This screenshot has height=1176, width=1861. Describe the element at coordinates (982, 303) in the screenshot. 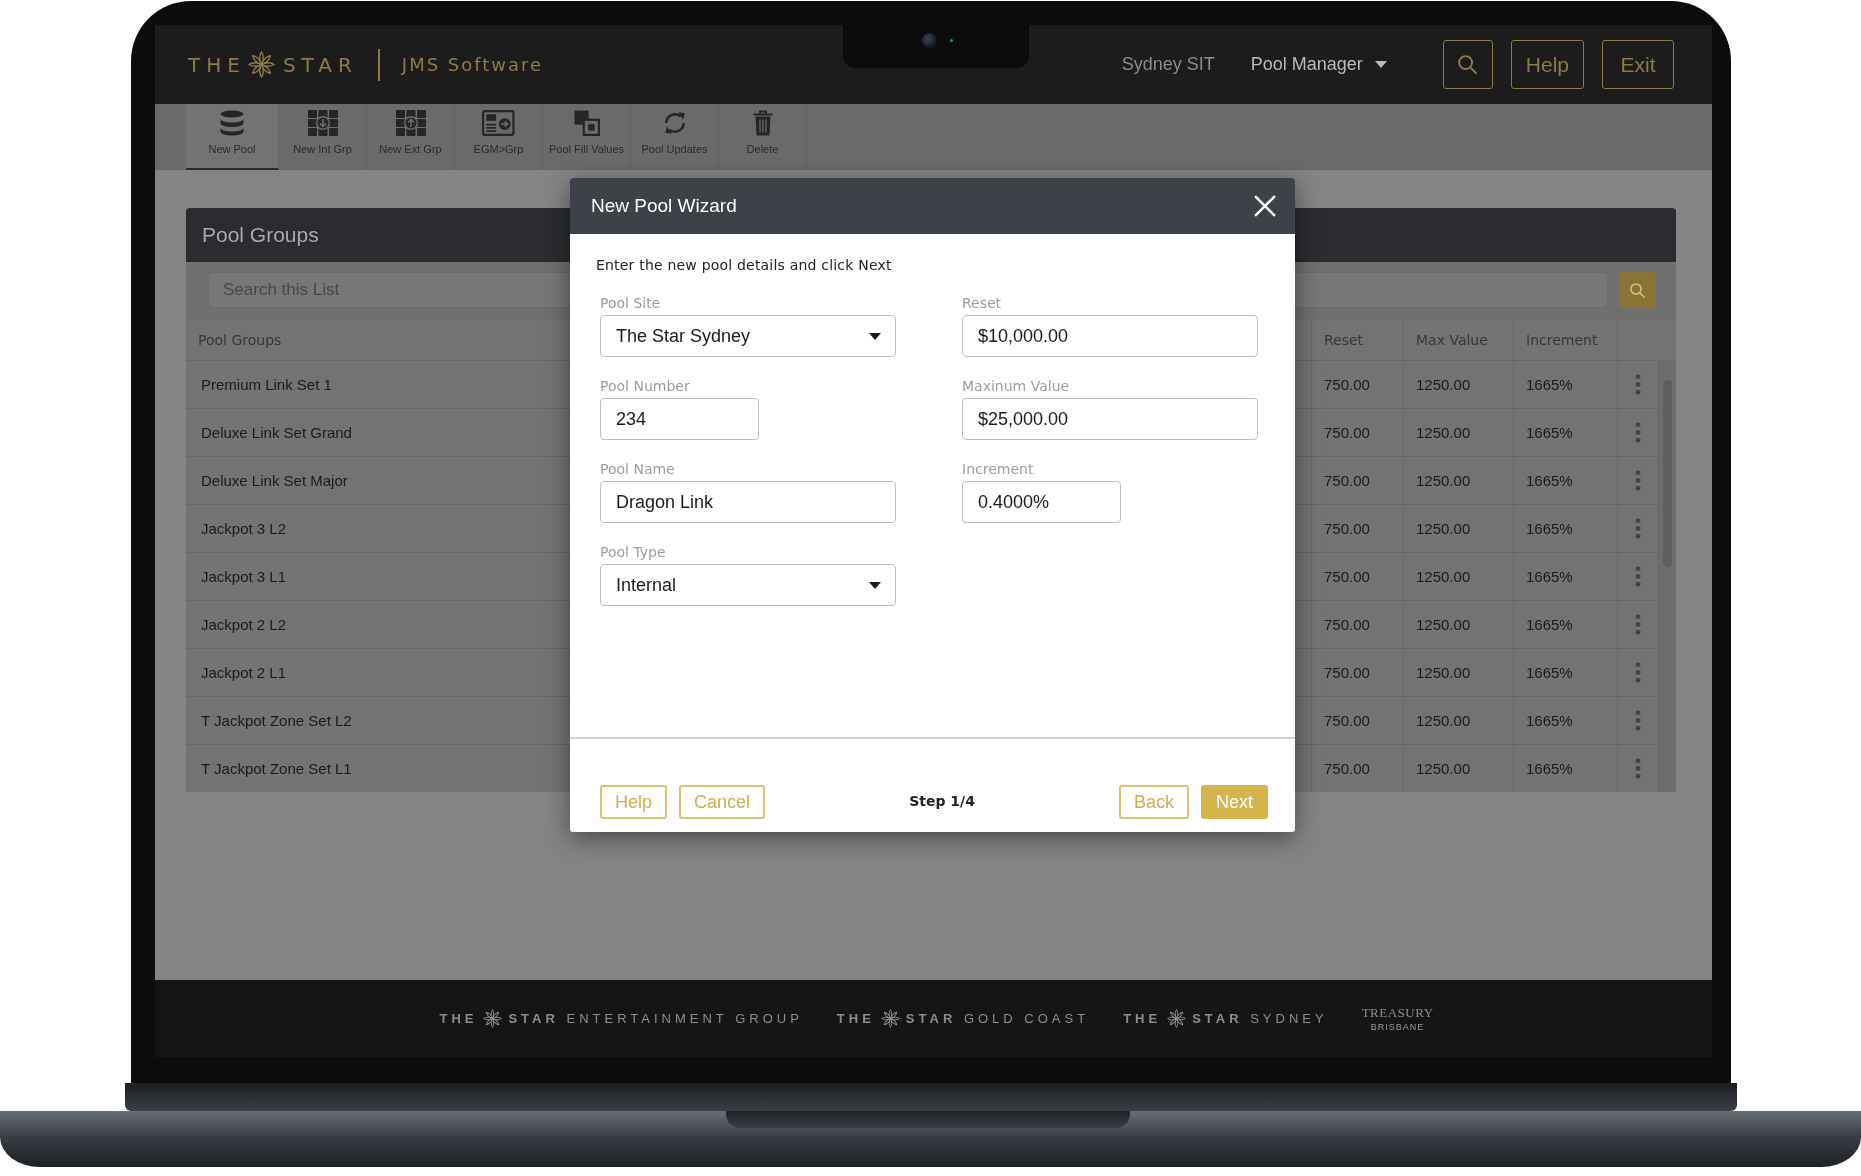

I see `field-label: Reset` at that location.